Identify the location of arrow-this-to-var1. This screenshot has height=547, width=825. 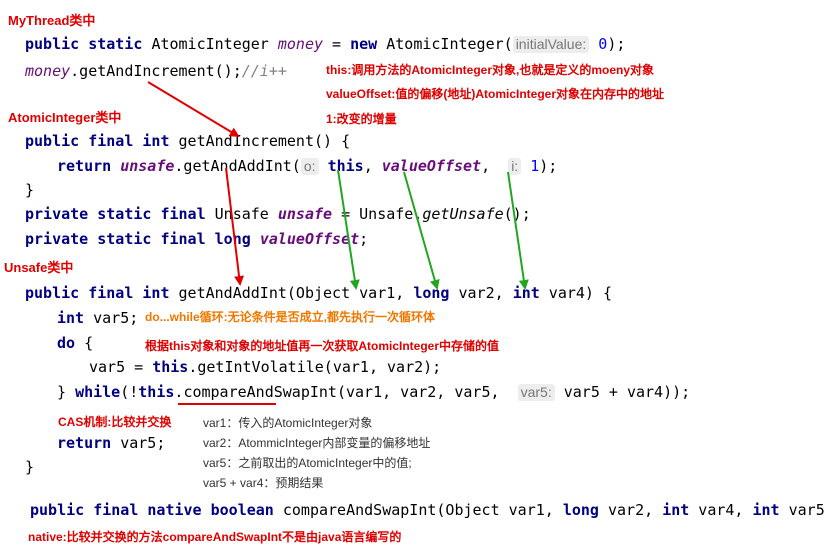
(348, 229).